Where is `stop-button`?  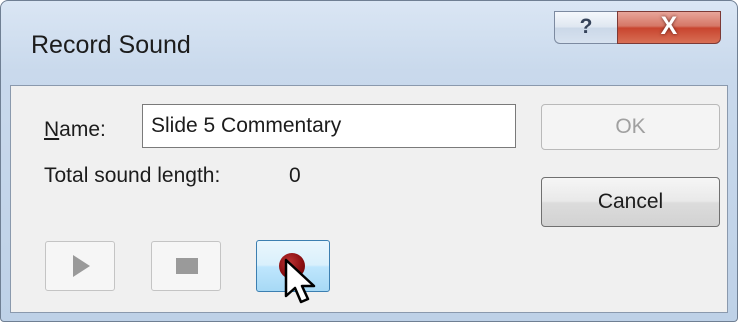 stop-button is located at coordinates (186, 266).